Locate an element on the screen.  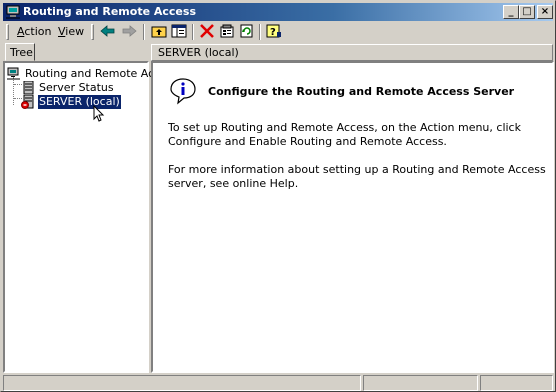
minimize-button: _ is located at coordinates (511, 12).